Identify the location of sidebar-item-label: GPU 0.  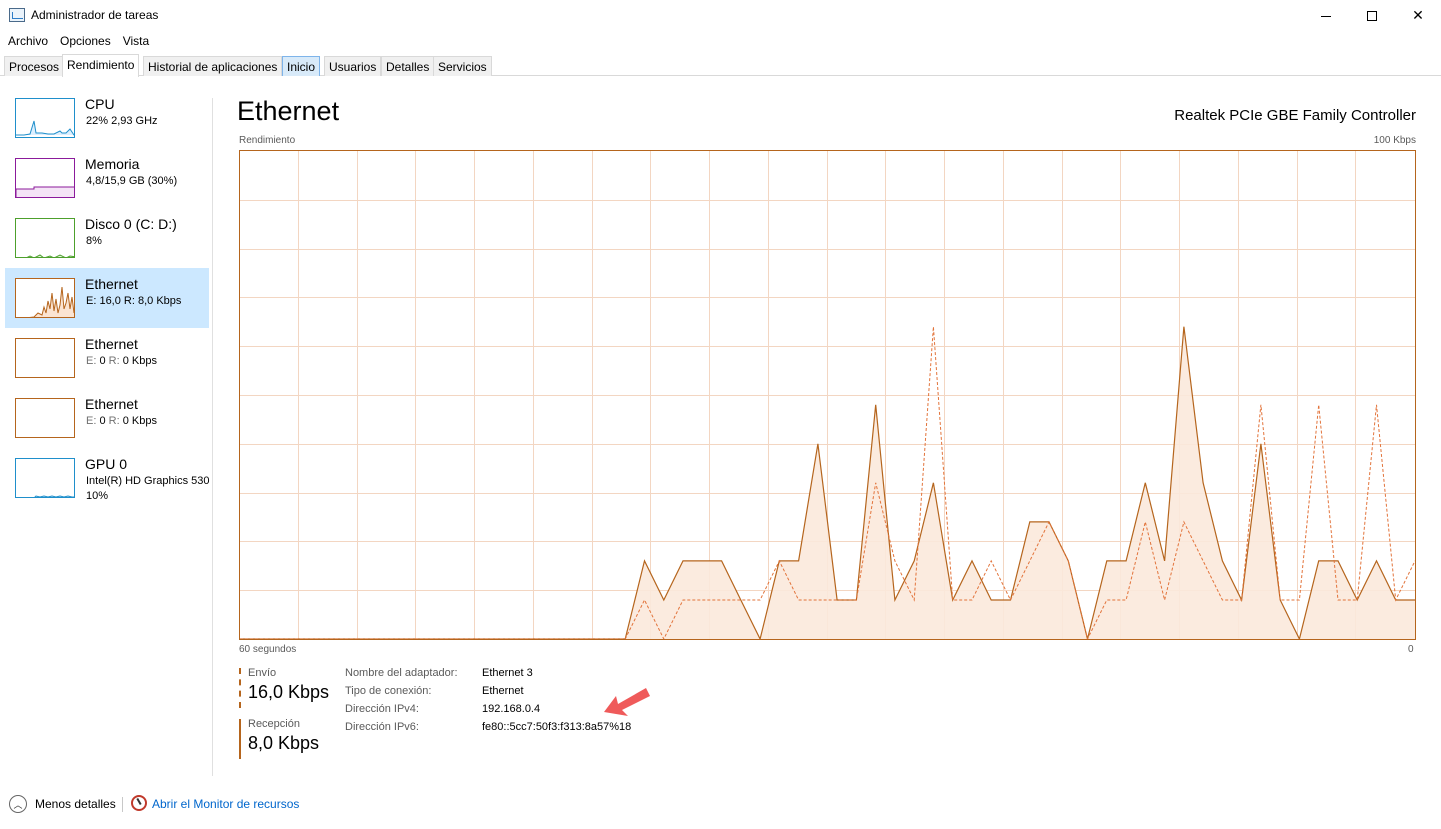
(106, 464).